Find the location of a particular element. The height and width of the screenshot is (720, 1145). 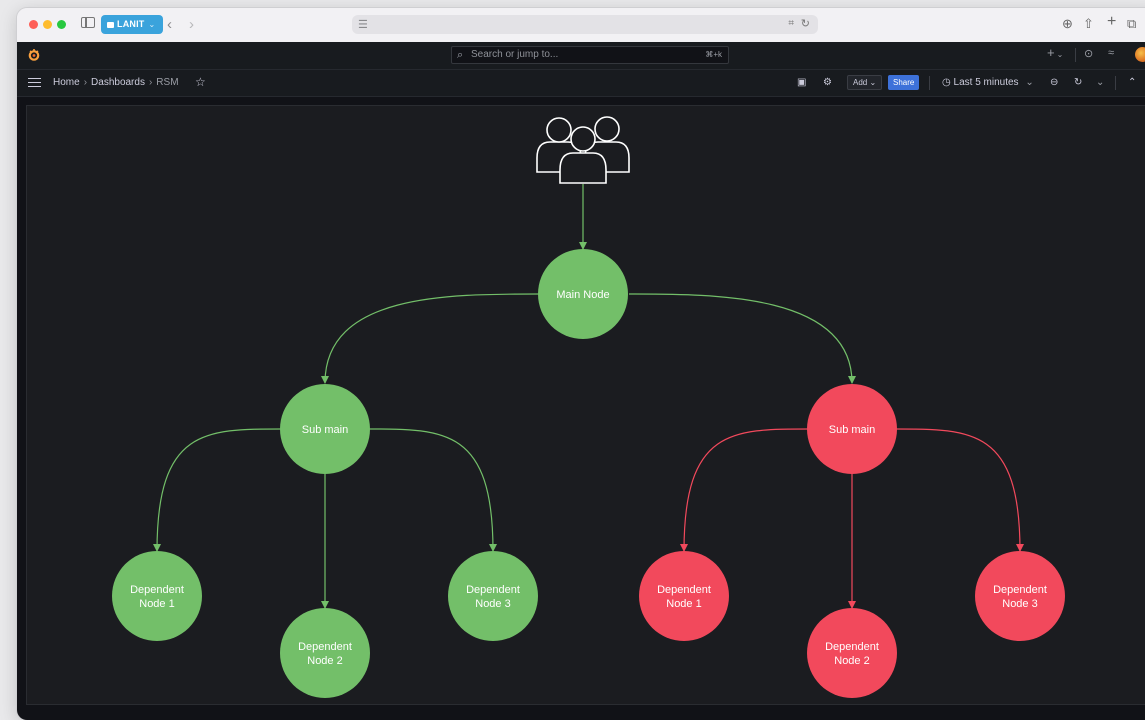

node-left-dep1: Dependent Node 1 is located at coordinates (157, 596).